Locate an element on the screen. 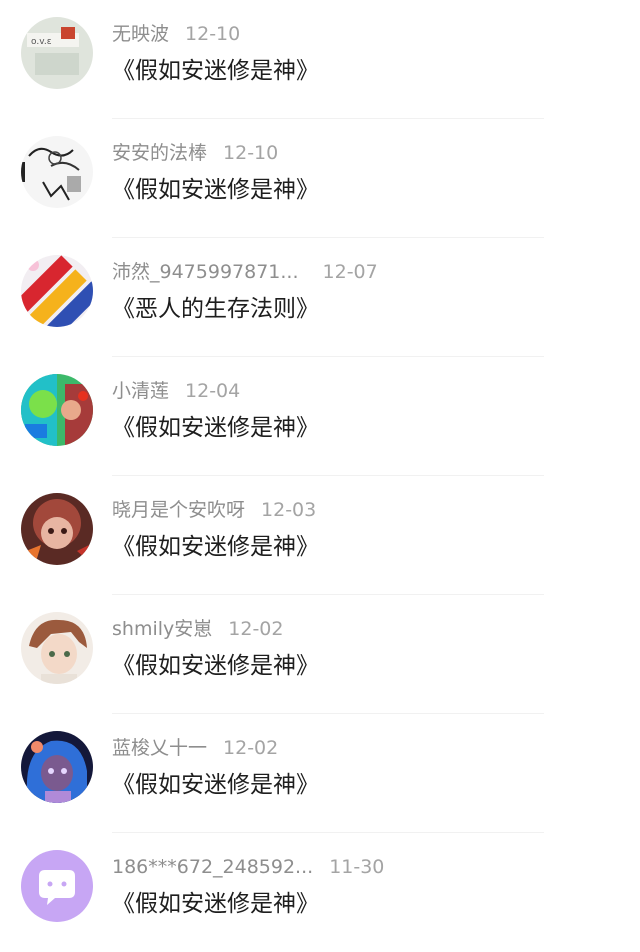 The image size is (640, 952). conversation-meta: 沛然_9475997871... 12-07 is located at coordinates (245, 272).